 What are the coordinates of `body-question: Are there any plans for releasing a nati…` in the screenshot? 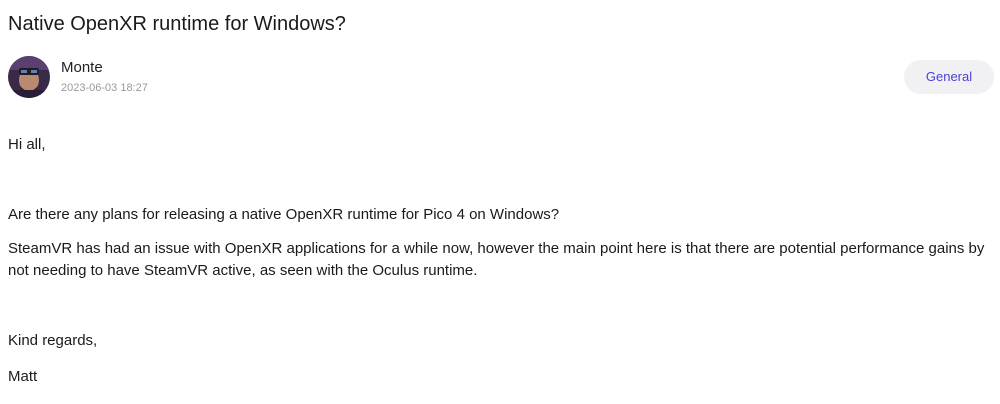 It's located at (284, 214).